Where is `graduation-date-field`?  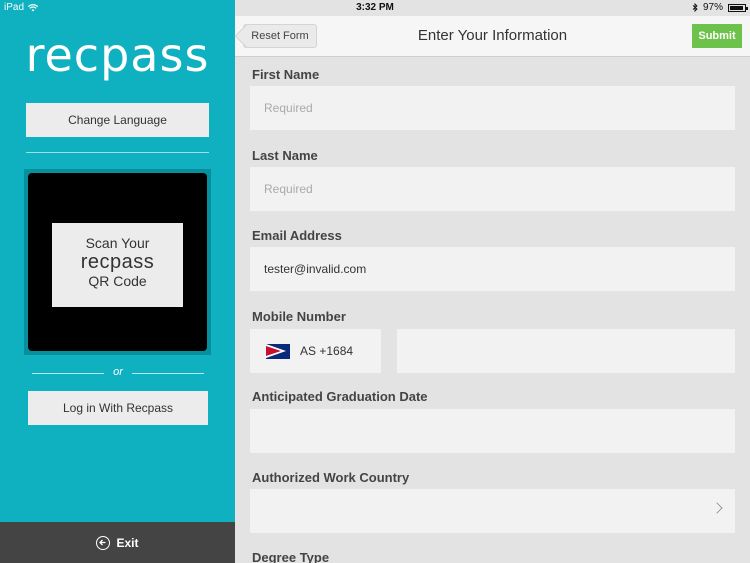 graduation-date-field is located at coordinates (492, 431).